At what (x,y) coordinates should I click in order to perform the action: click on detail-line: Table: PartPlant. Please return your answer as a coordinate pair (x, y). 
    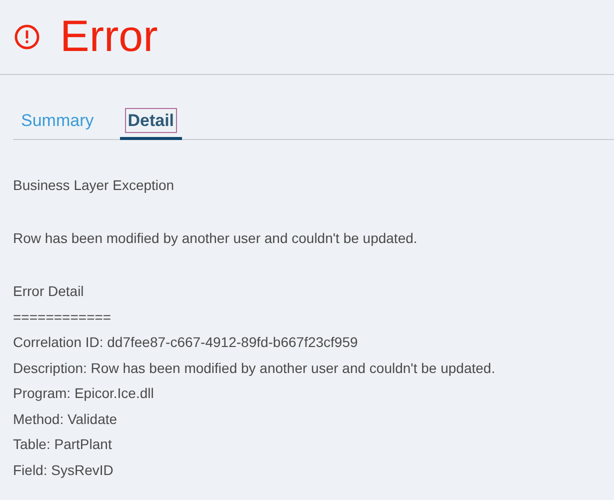
    Looking at the image, I should click on (63, 444).